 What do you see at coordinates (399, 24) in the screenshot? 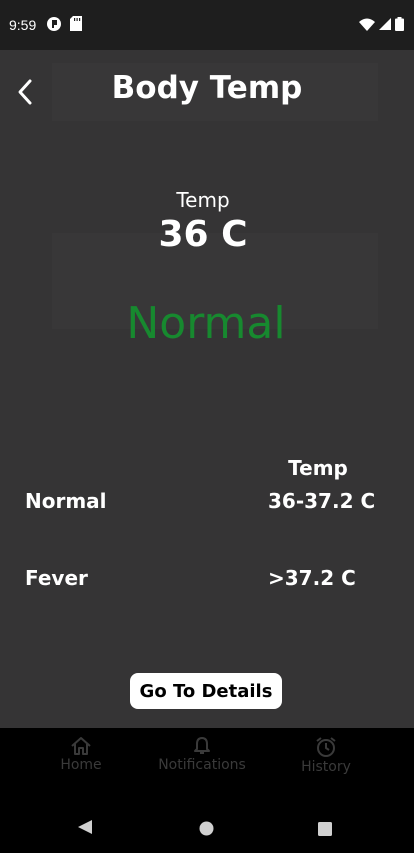
I see `battery-icon` at bounding box center [399, 24].